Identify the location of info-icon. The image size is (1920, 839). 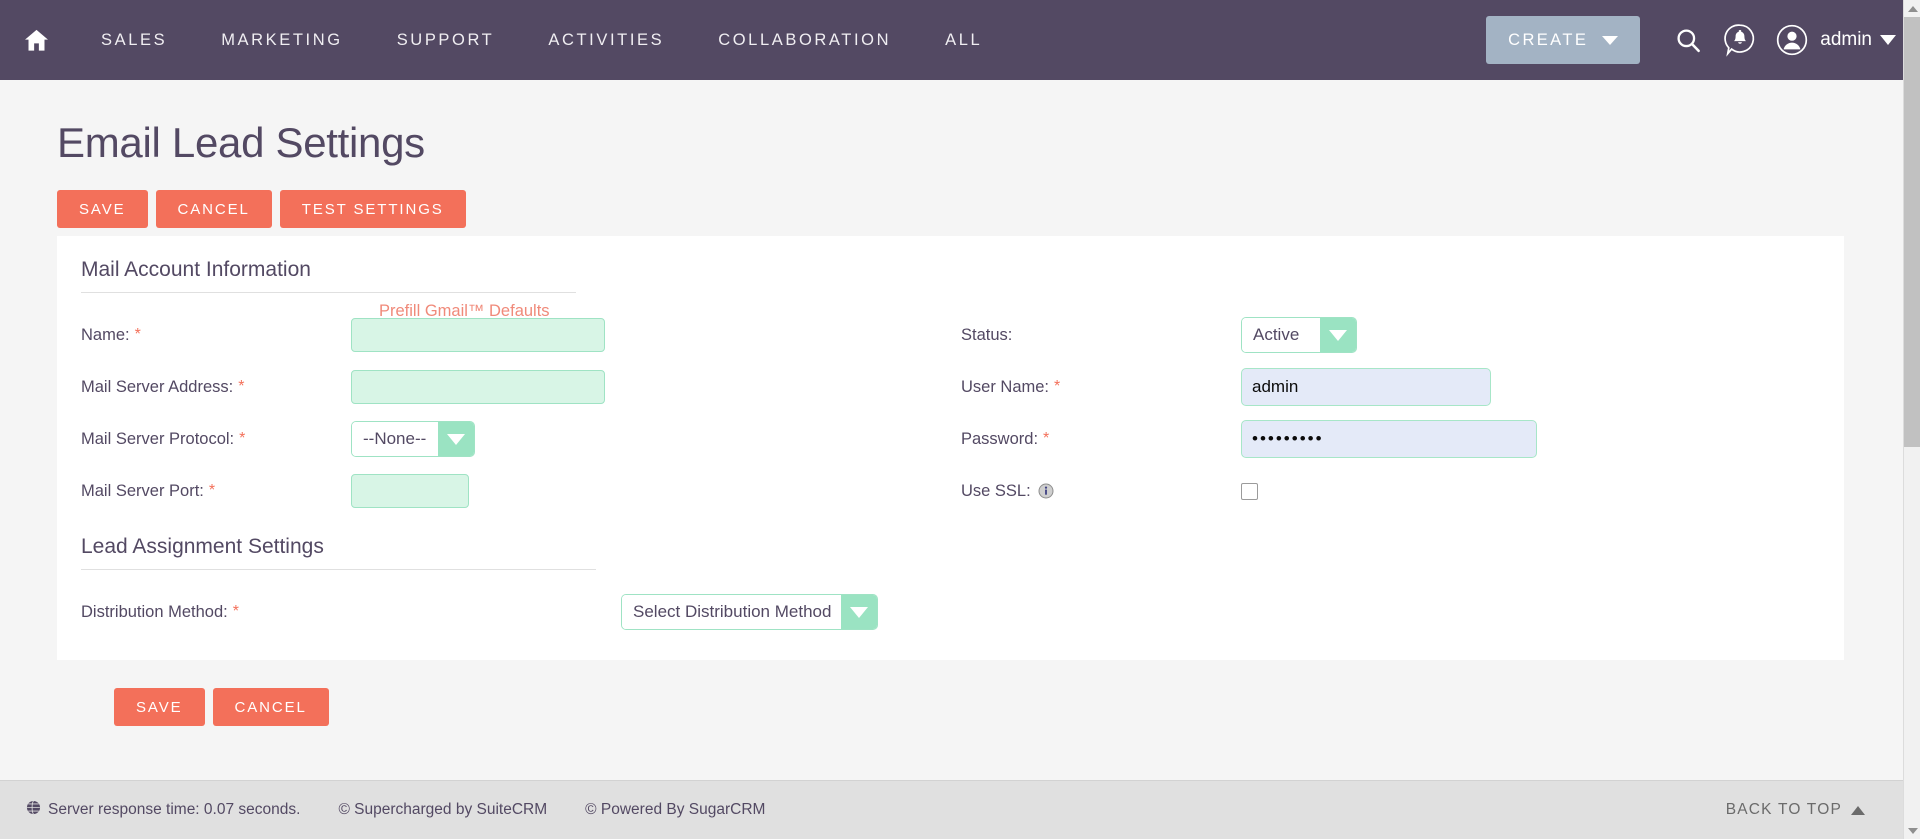
(1046, 491).